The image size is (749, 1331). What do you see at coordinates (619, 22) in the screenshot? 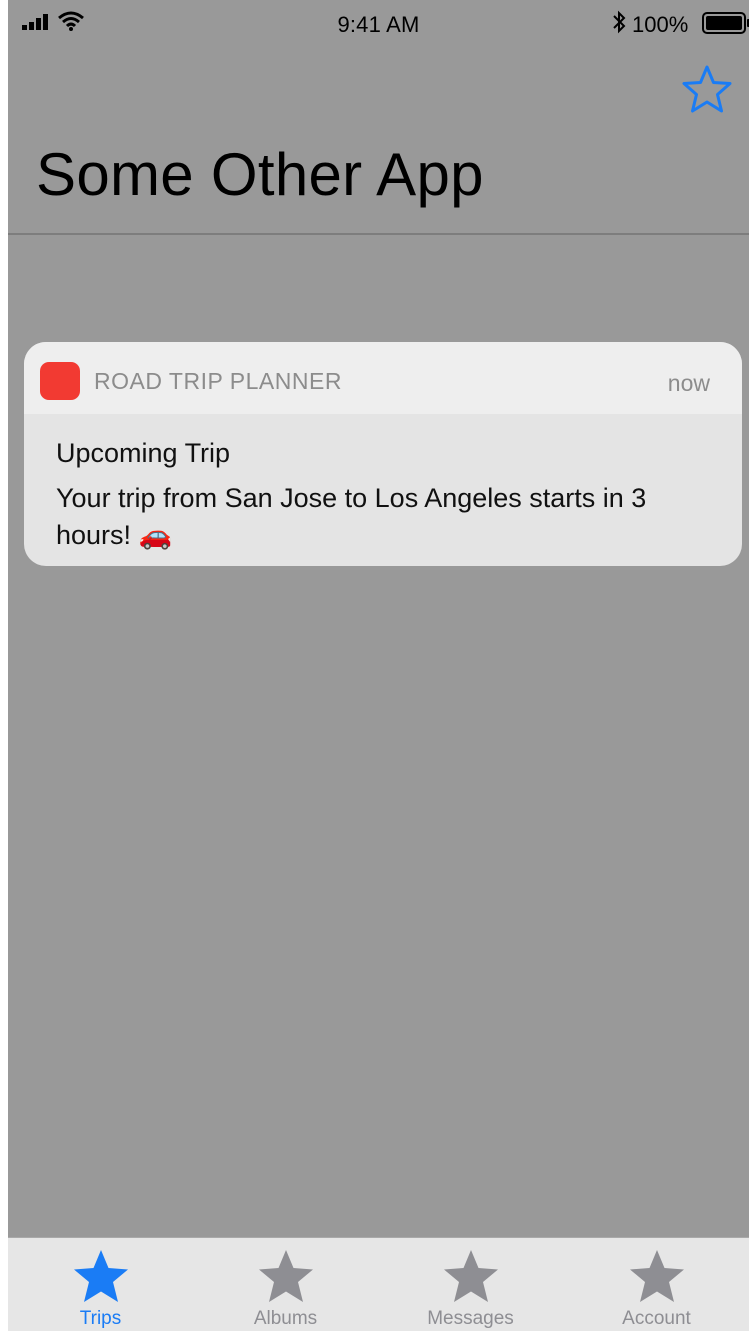
I see `bluetooth-icon` at bounding box center [619, 22].